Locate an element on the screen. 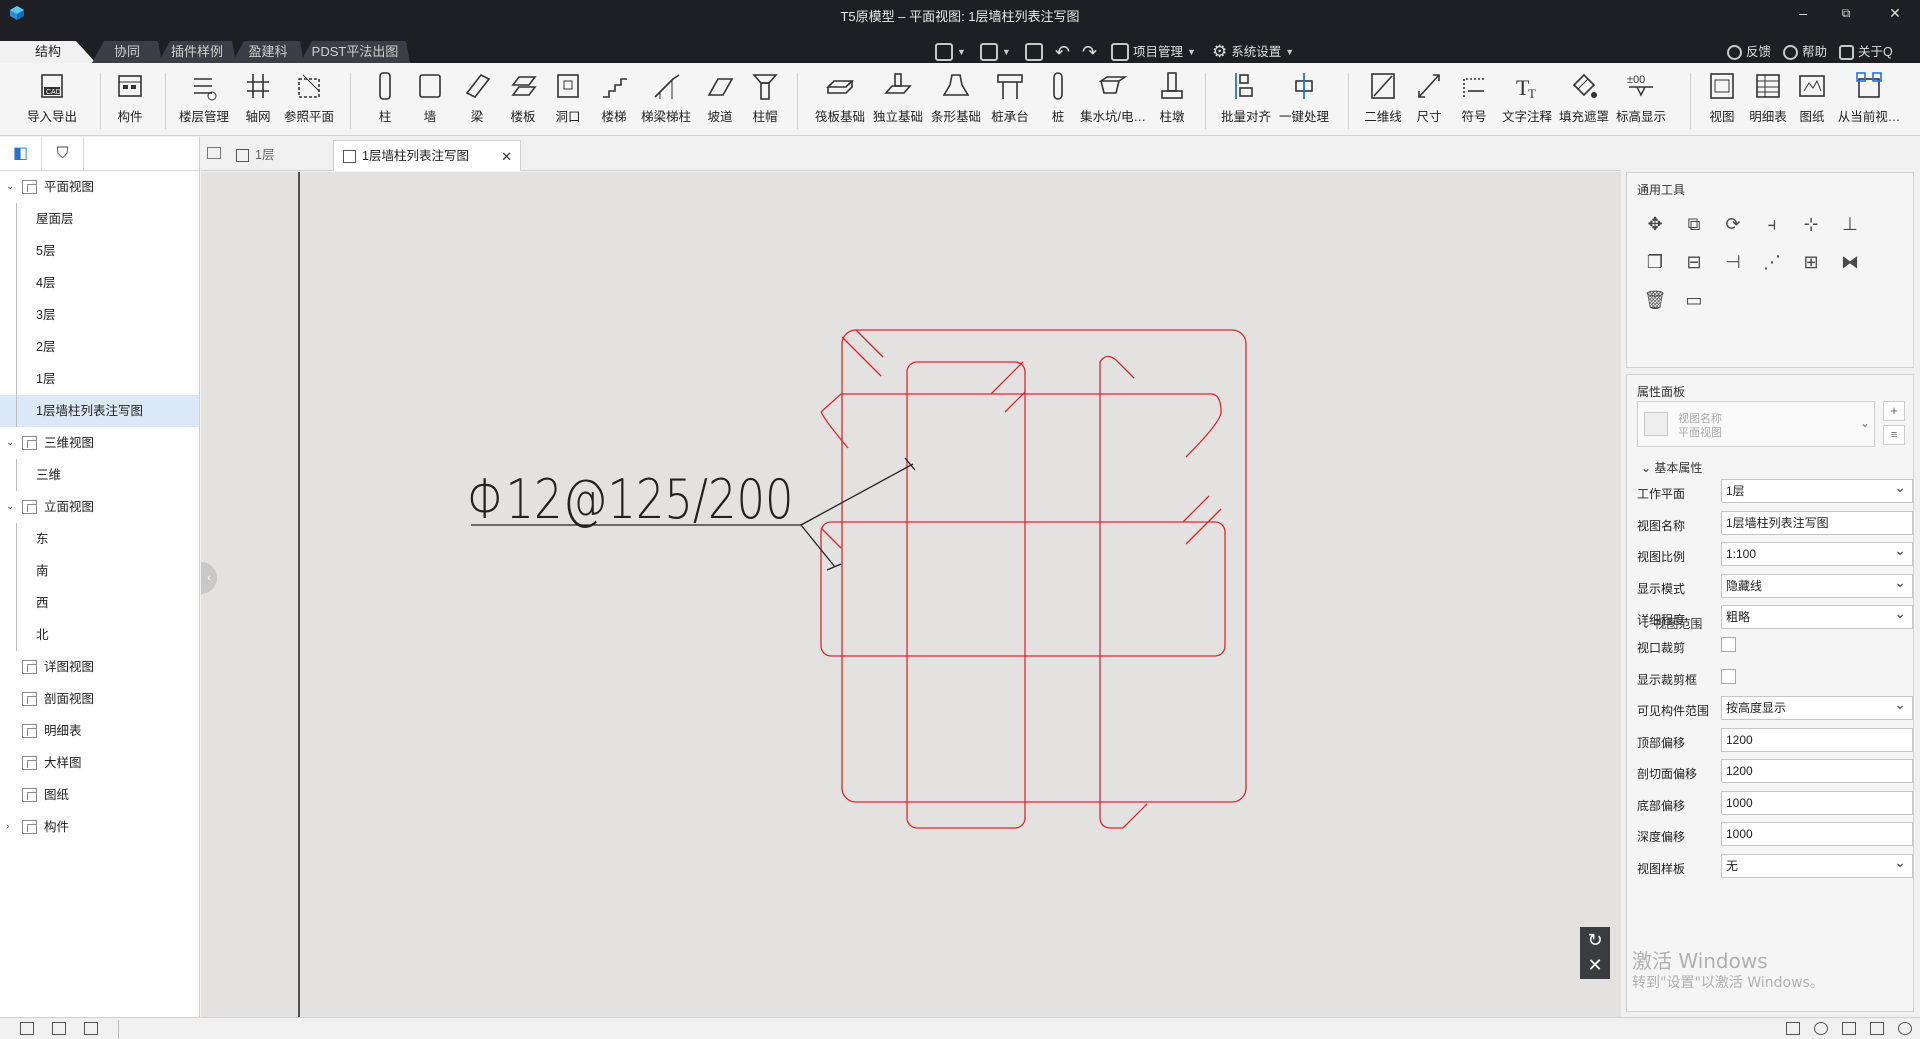 The height and width of the screenshot is (1039, 1920). tree-item: 1层墙柱列表注写图 is located at coordinates (99, 411).